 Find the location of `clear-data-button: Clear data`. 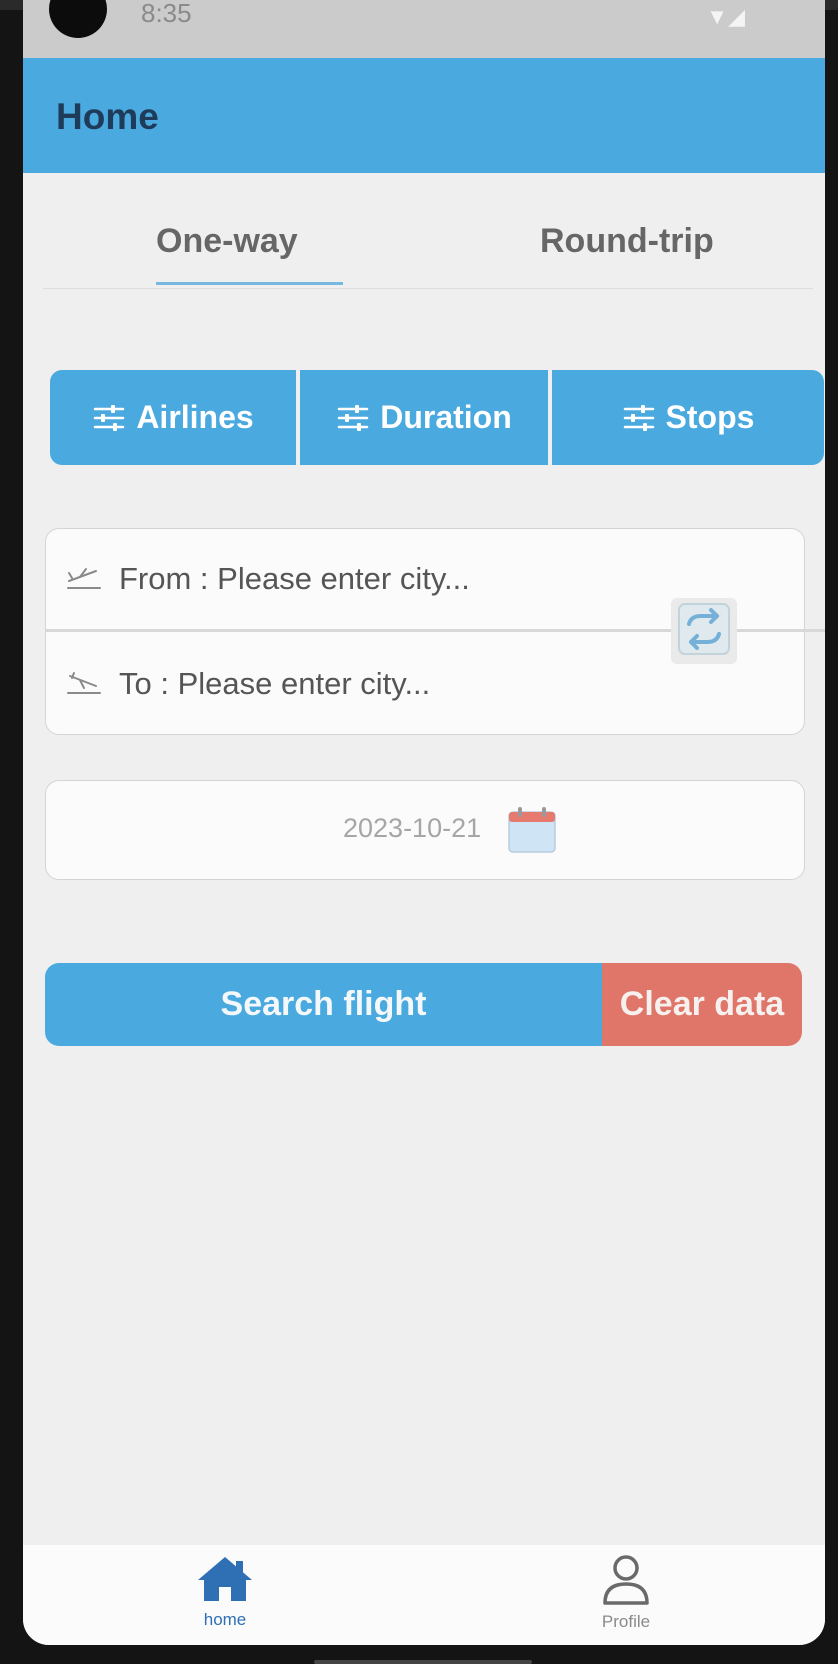

clear-data-button: Clear data is located at coordinates (702, 1004).